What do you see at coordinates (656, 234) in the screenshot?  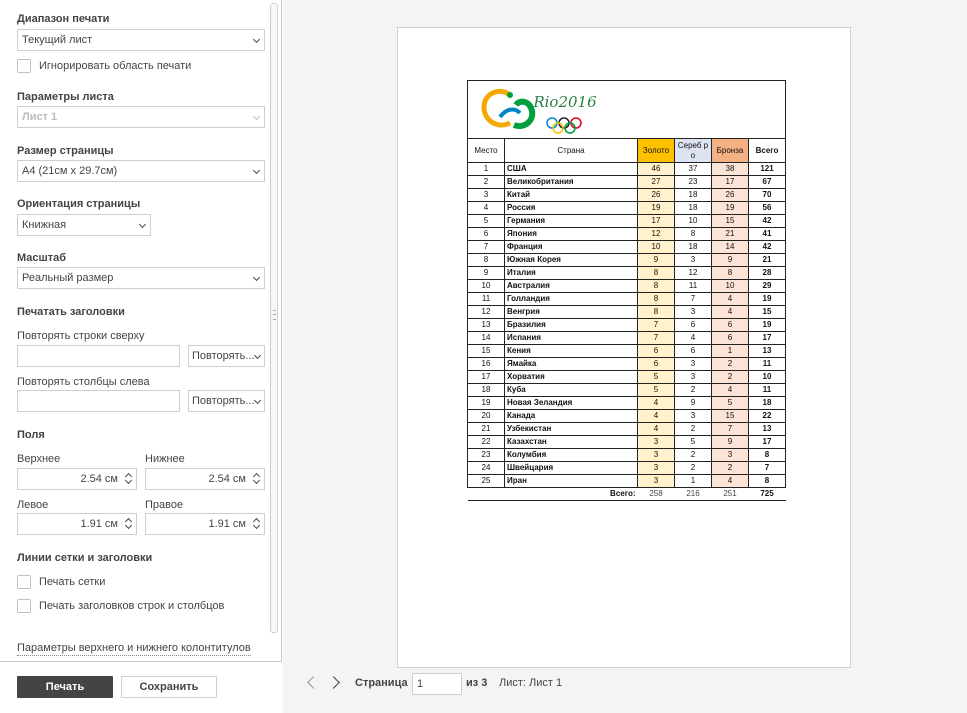 I see `cell-gold: 12` at bounding box center [656, 234].